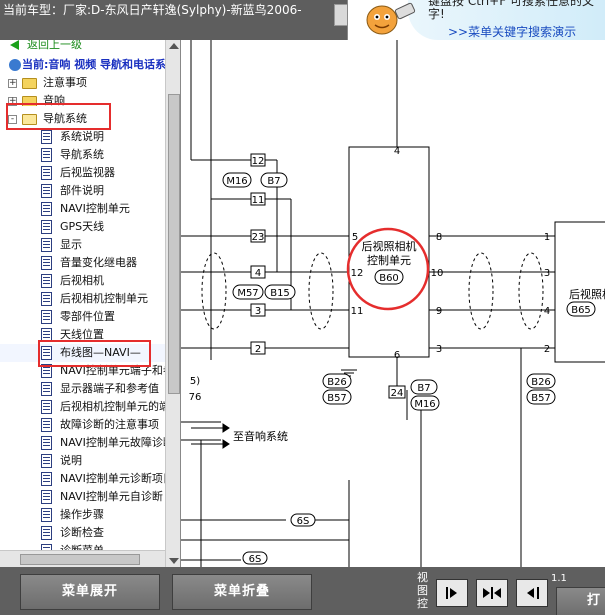 The image size is (605, 615). What do you see at coordinates (109, 424) in the screenshot?
I see `doc-label: 故障诊断的注意事项` at bounding box center [109, 424].